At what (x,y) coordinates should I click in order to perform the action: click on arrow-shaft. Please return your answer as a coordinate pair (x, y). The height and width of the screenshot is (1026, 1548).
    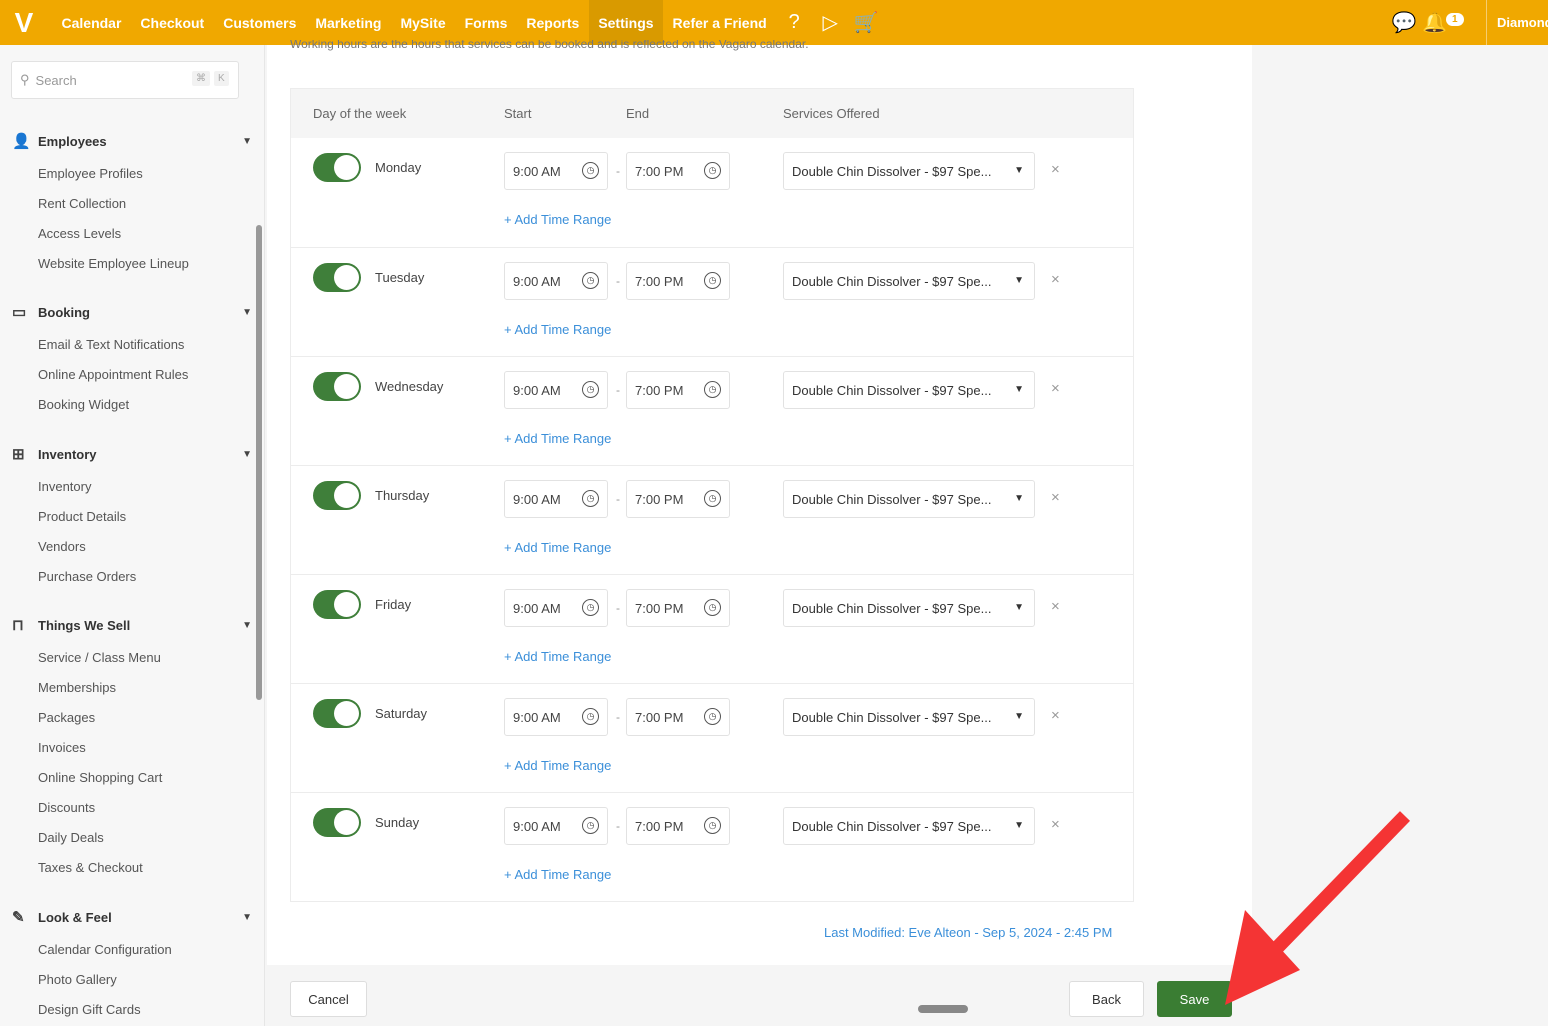
    Looking at the image, I should click on (1337, 885).